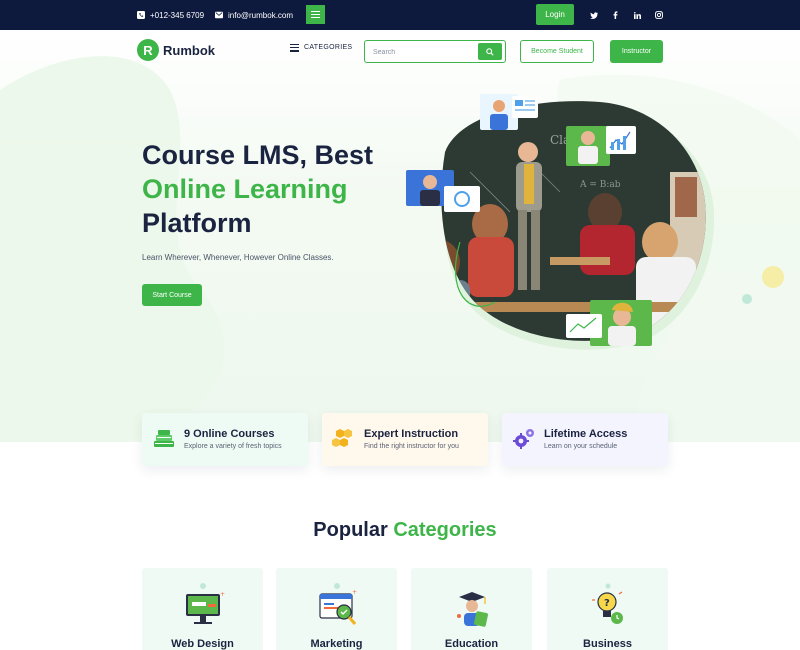 The height and width of the screenshot is (650, 800). I want to click on phone-icon, so click(141, 15).